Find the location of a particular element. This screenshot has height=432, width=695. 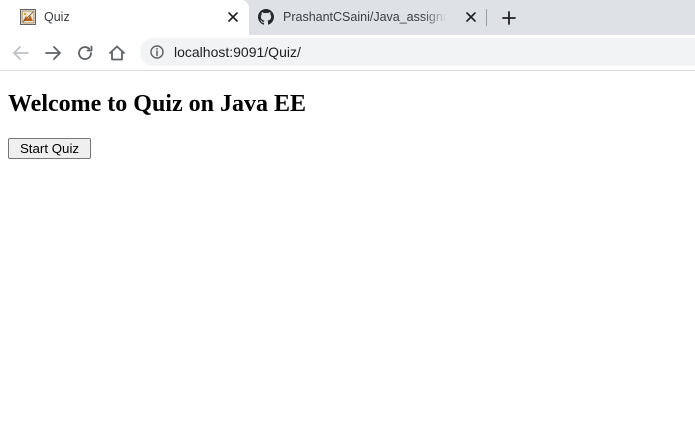

tab-title: PrashantCSaini/Java_assignment2 is located at coordinates (365, 17).